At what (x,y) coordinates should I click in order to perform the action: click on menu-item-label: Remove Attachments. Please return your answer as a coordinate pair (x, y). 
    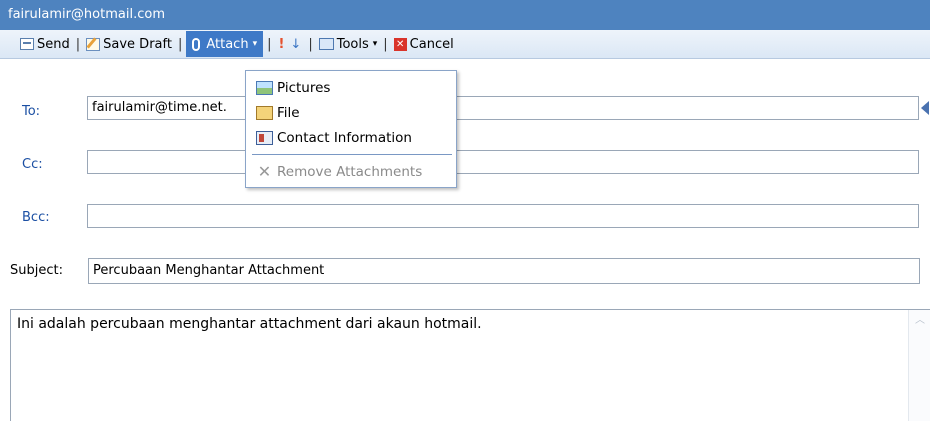
    Looking at the image, I should click on (350, 171).